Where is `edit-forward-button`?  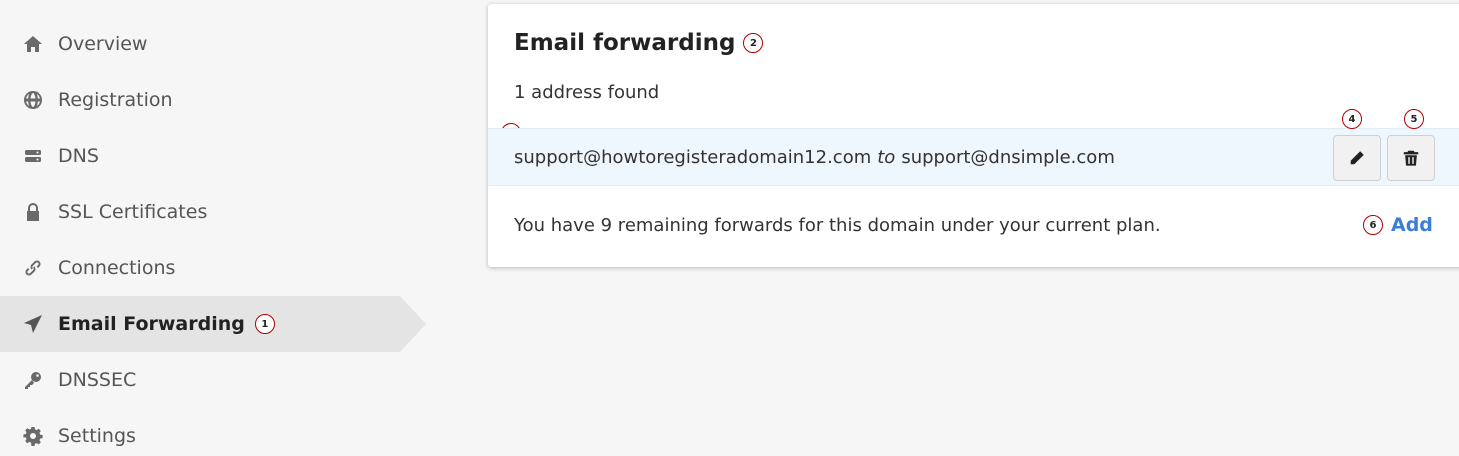
edit-forward-button is located at coordinates (1357, 158).